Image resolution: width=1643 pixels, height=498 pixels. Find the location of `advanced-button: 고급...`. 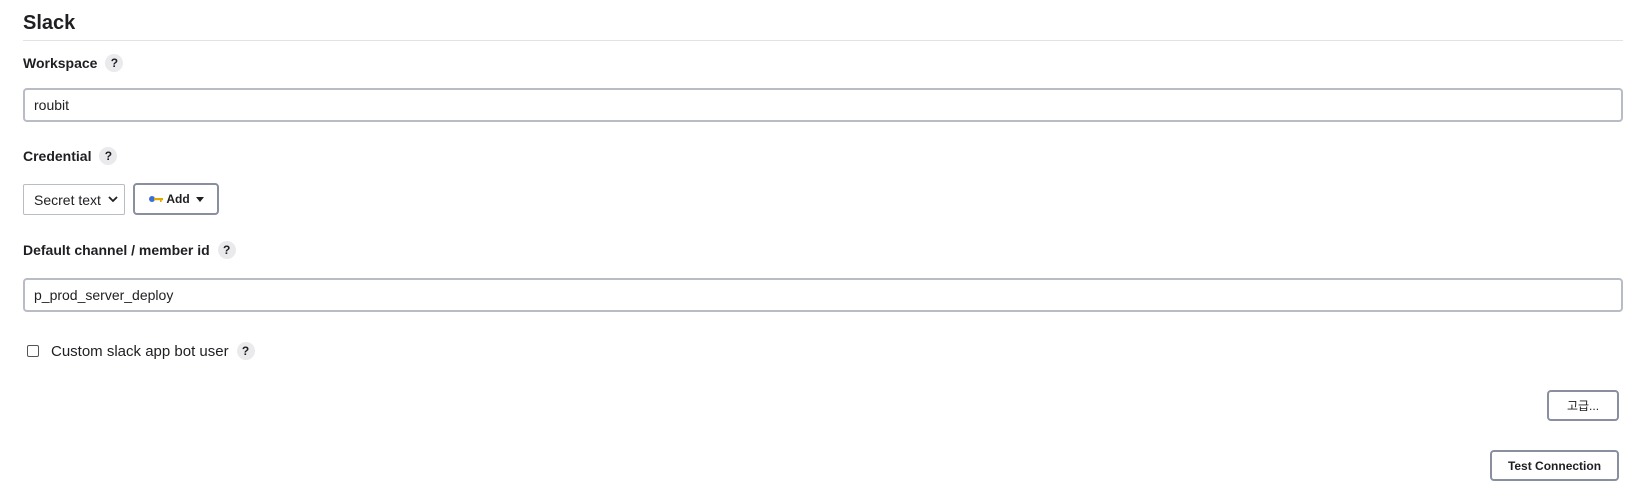

advanced-button: 고급... is located at coordinates (1583, 405).